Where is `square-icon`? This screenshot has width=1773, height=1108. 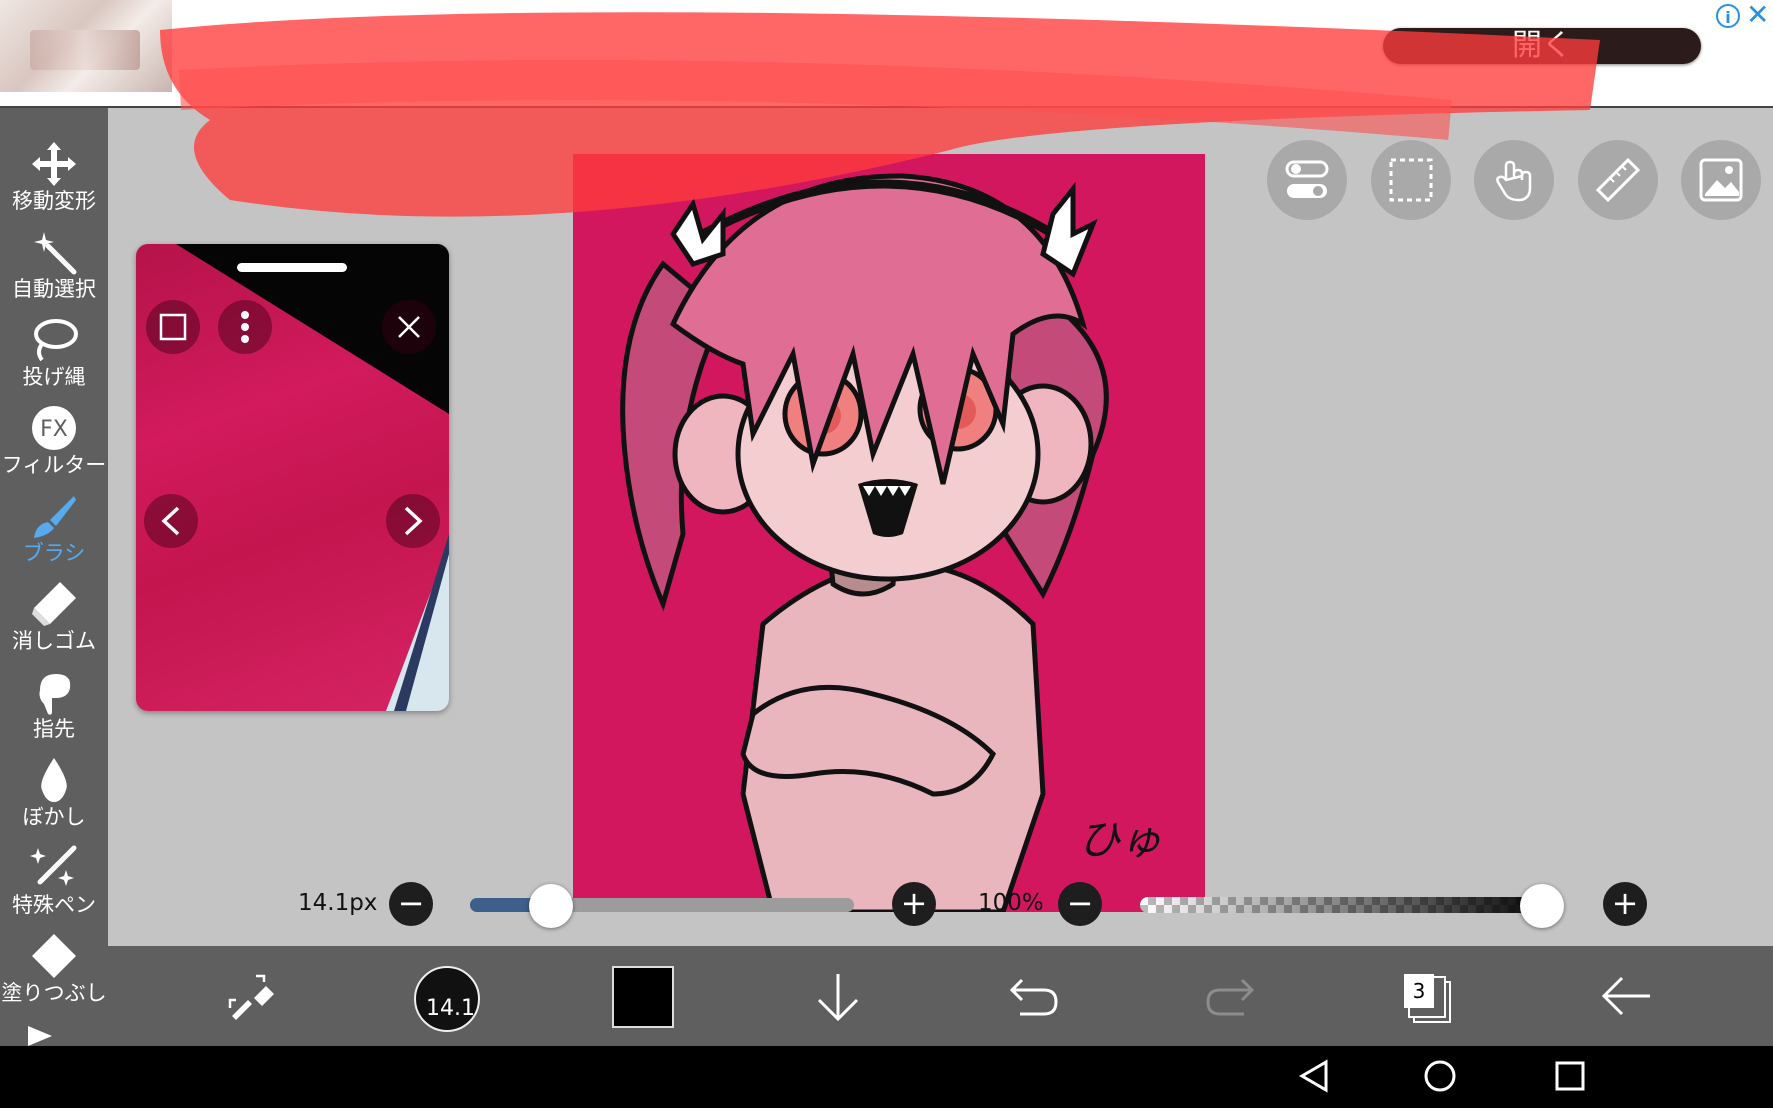
square-icon is located at coordinates (173, 327).